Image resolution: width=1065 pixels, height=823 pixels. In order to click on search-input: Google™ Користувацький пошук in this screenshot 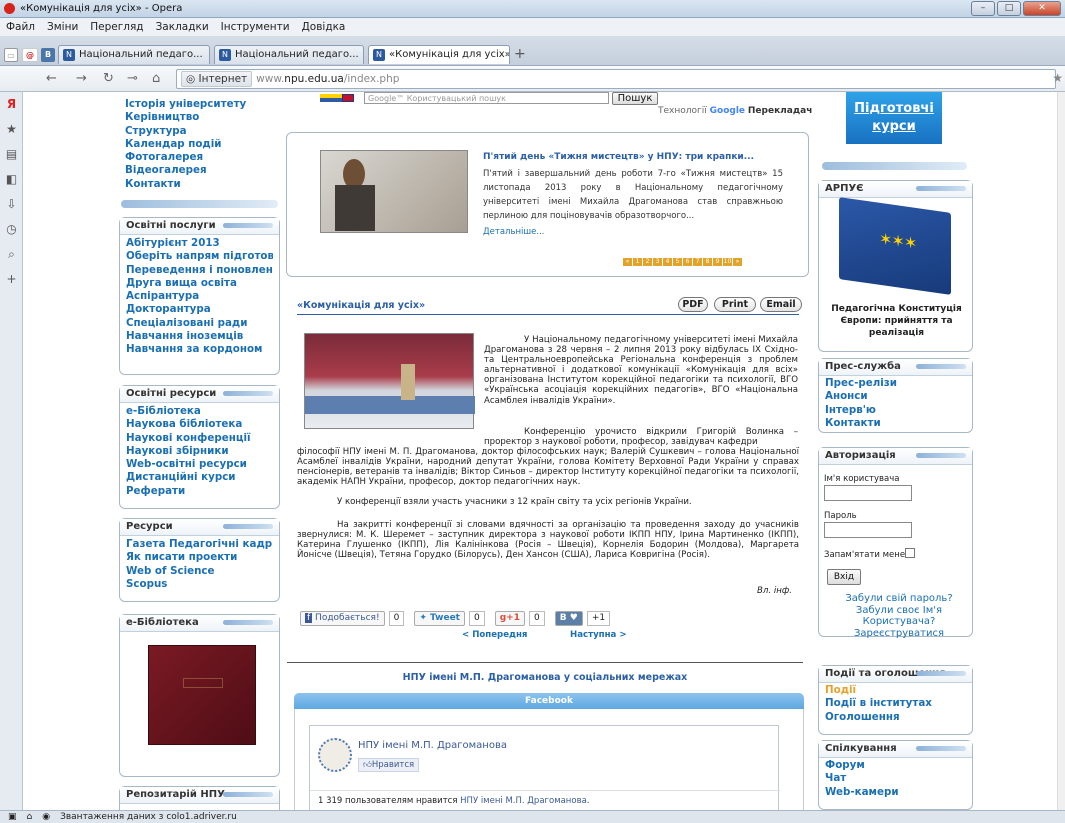, I will do `click(486, 98)`.